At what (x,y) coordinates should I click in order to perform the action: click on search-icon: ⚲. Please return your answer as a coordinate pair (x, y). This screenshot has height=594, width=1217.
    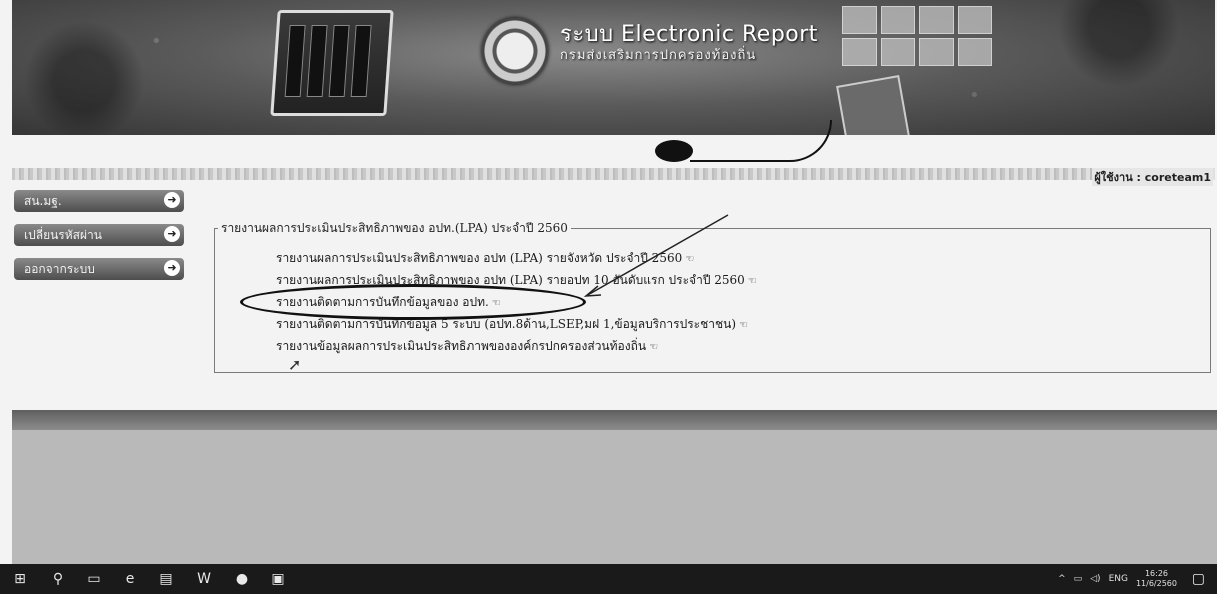
    Looking at the image, I should click on (58, 579).